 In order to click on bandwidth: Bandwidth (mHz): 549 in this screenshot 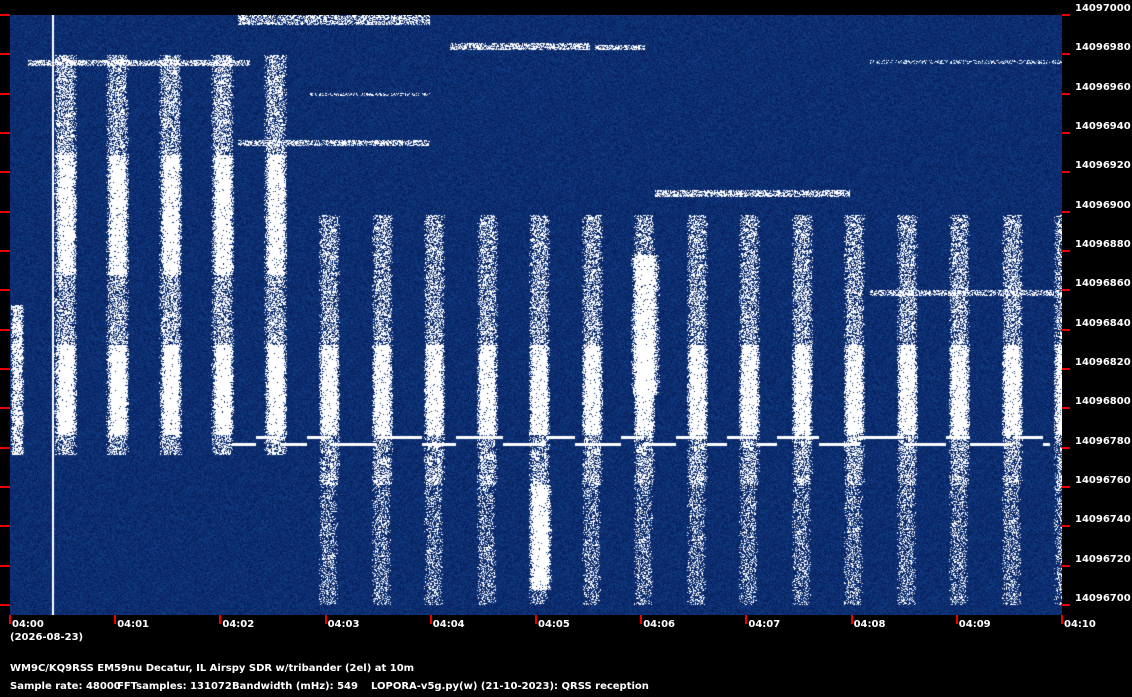, I will do `click(295, 686)`.